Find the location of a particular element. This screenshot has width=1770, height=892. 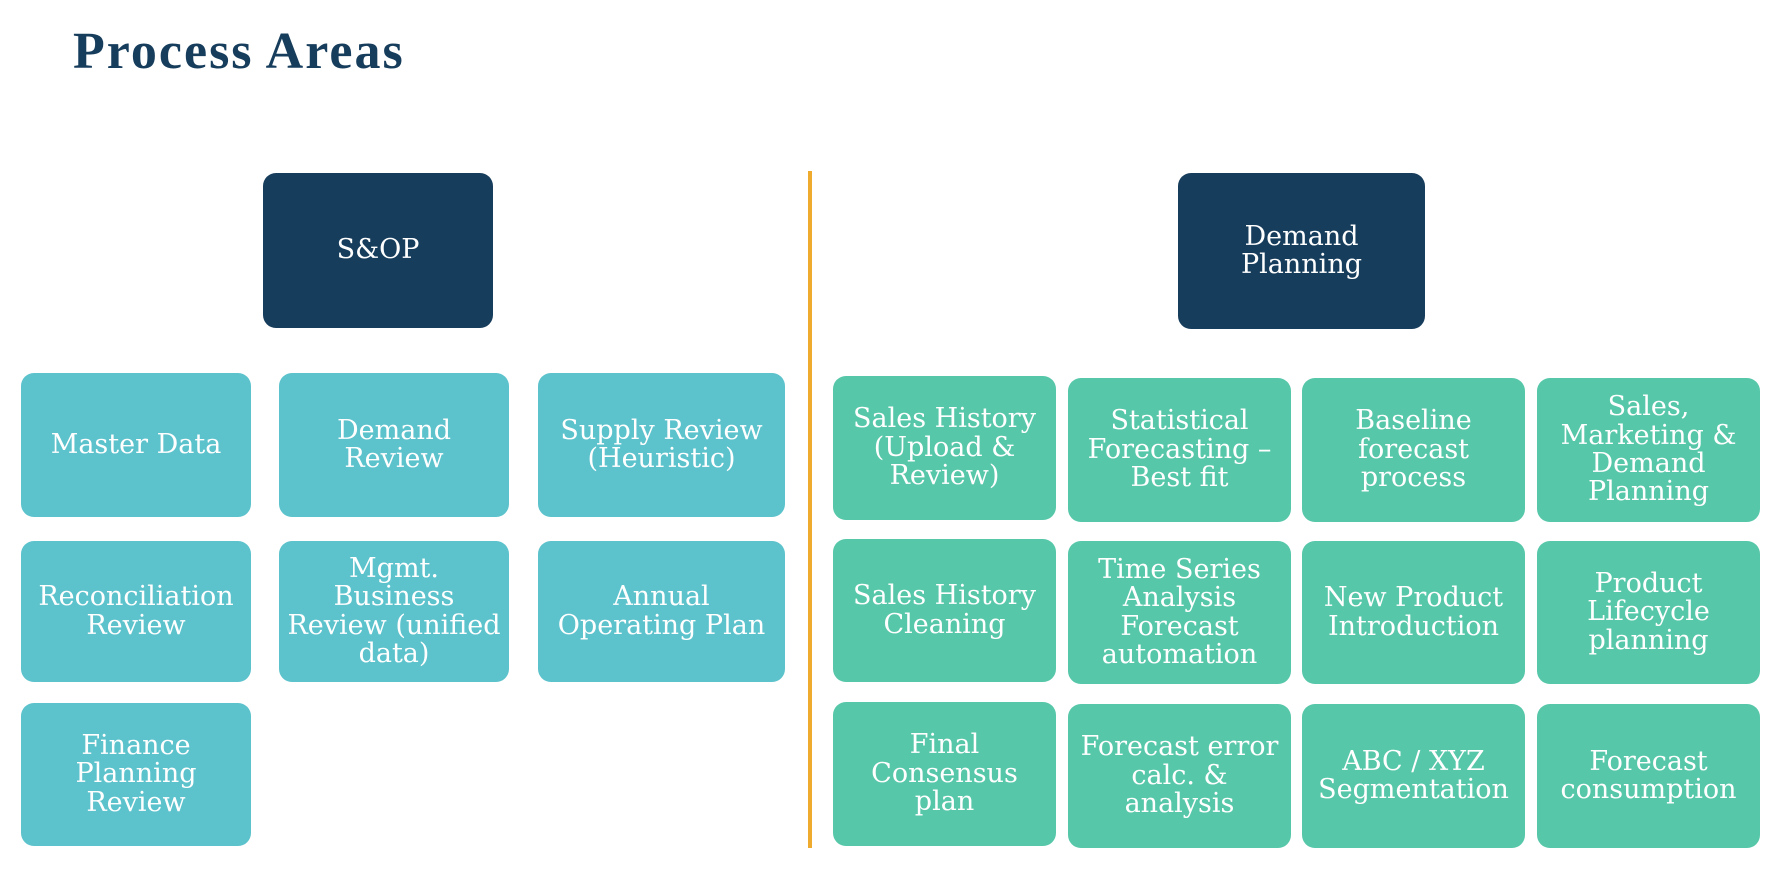

dp-item-label: Baseline forecast process is located at coordinates (1413, 449).